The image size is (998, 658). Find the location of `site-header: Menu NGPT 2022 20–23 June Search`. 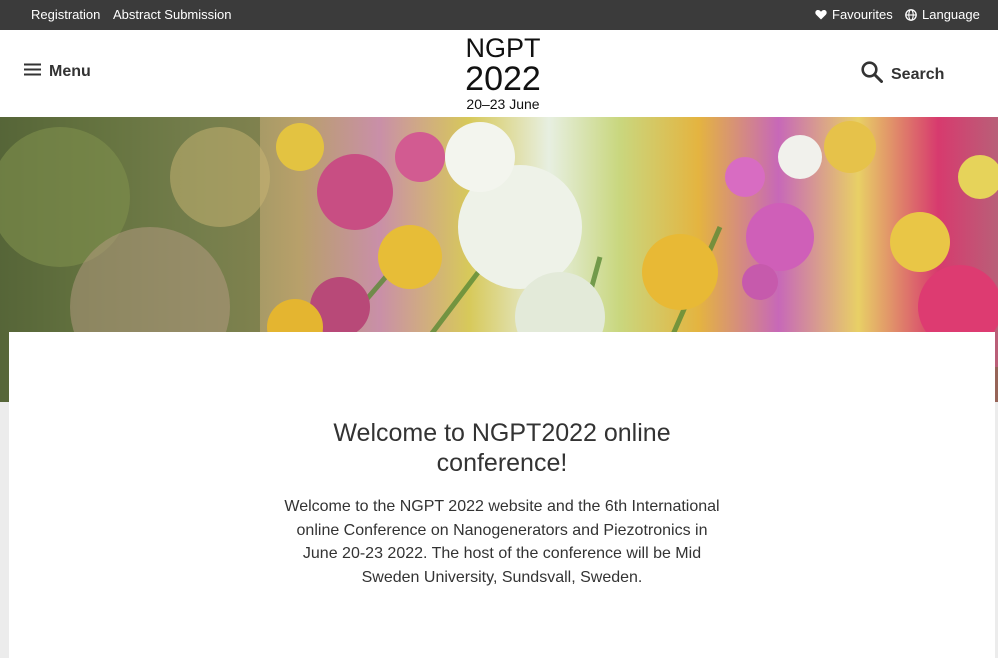

site-header: Menu NGPT 2022 20–23 June Search is located at coordinates (499, 73).